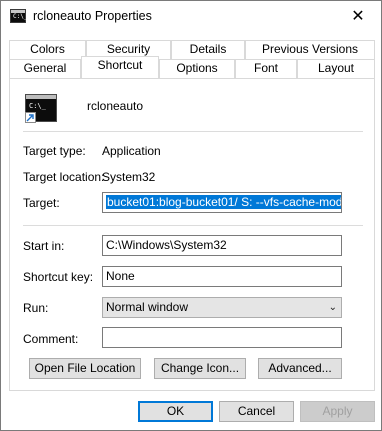 This screenshot has width=382, height=431. Describe the element at coordinates (222, 307) in the screenshot. I see `run-select: Normal window ⌄` at that location.